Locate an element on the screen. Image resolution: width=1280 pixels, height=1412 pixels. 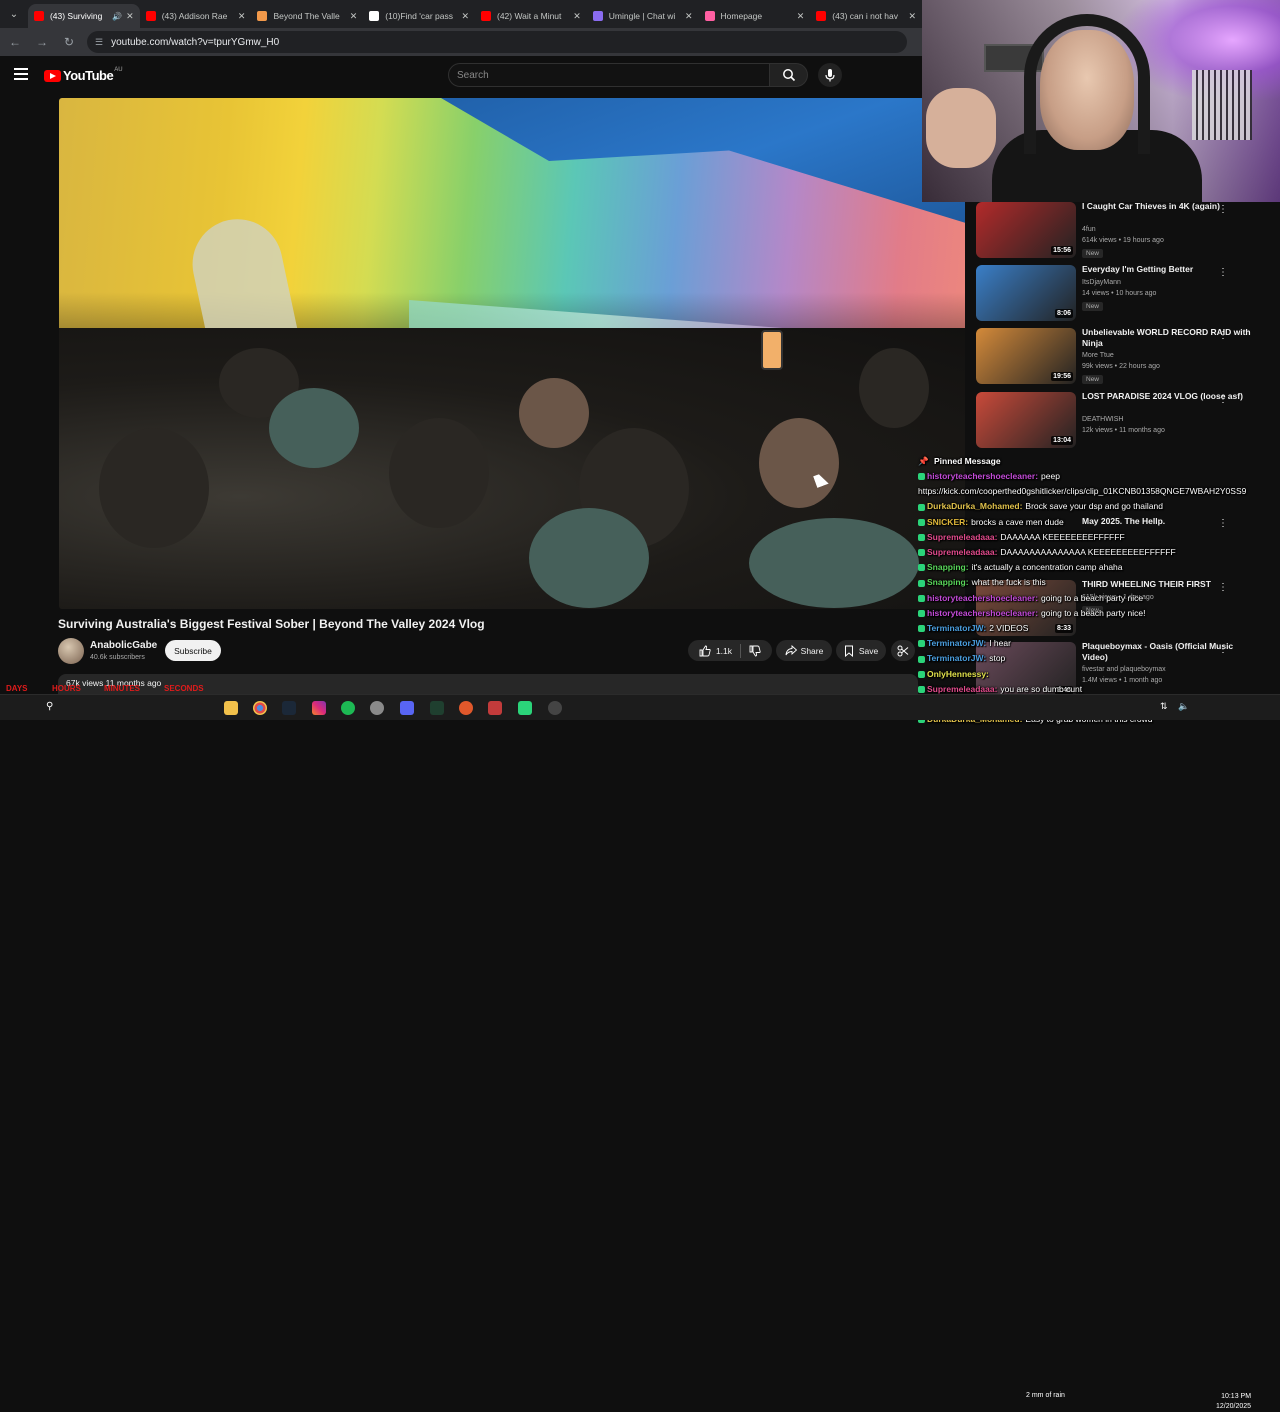
save-button: Save is located at coordinates (861, 650).